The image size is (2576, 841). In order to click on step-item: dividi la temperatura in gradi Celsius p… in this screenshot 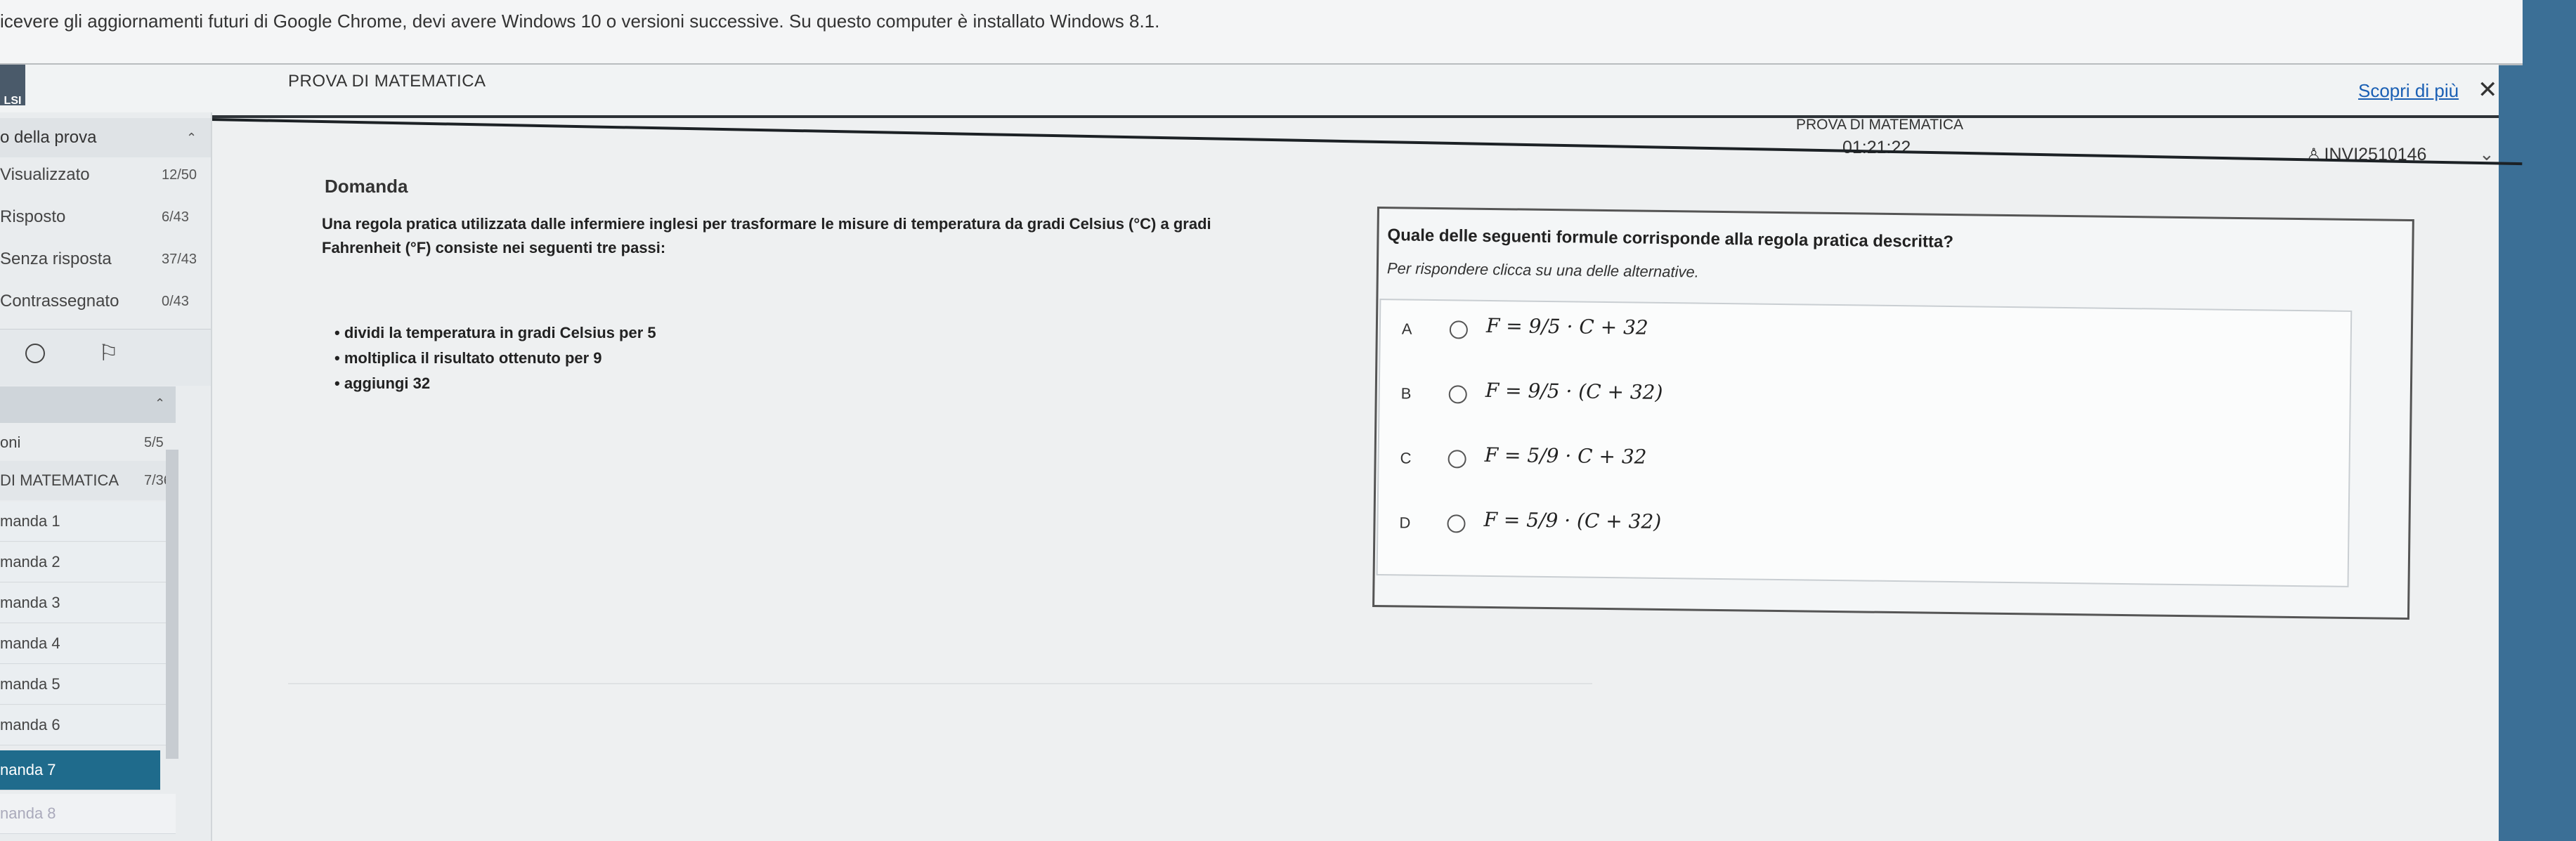, I will do `click(495, 333)`.